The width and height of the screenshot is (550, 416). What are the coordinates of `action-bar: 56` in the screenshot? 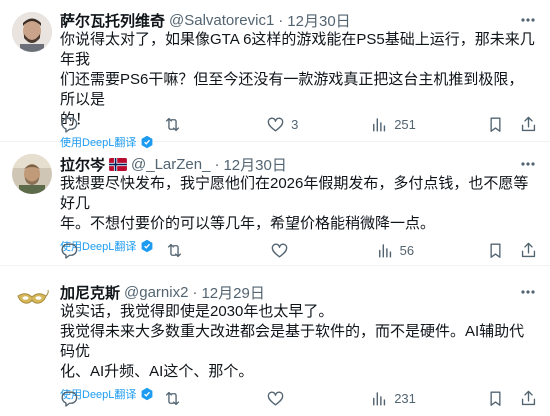 It's located at (299, 250).